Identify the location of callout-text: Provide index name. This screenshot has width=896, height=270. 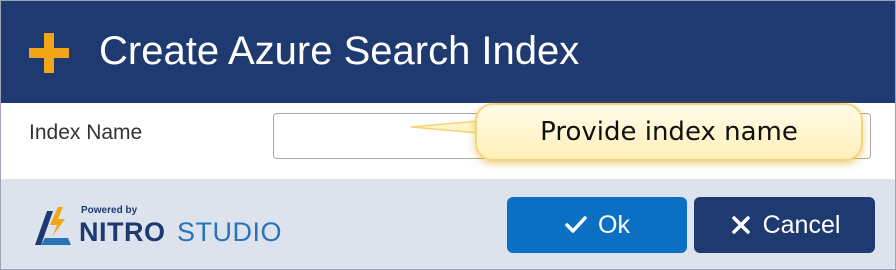
(669, 132).